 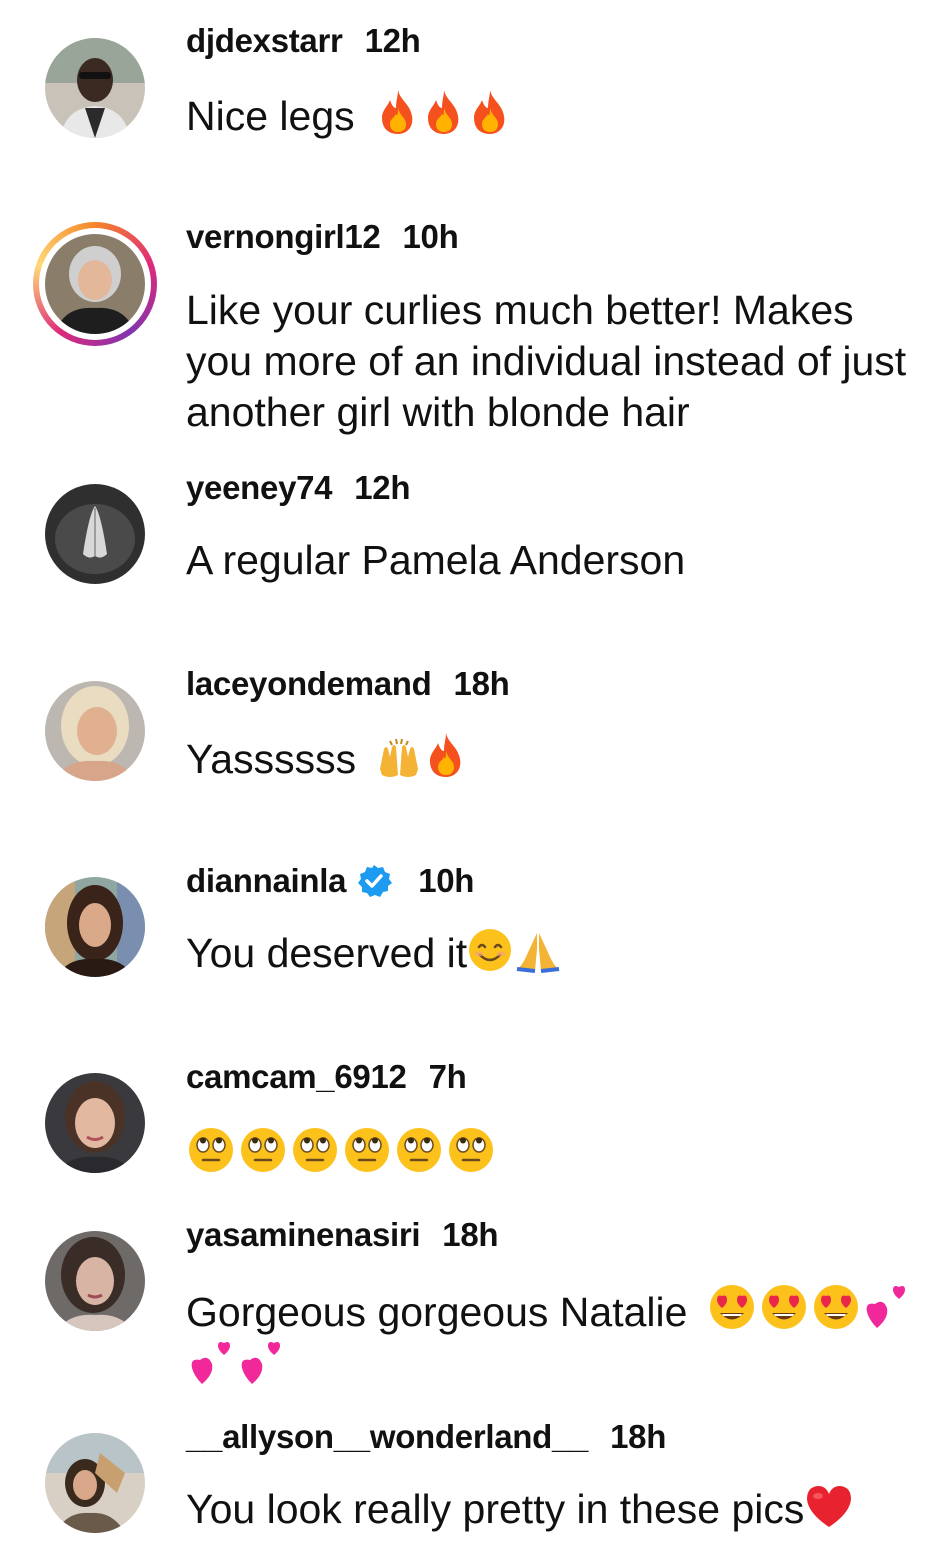 What do you see at coordinates (436, 560) in the screenshot?
I see `comment-text: A regular Pamela Anderson` at bounding box center [436, 560].